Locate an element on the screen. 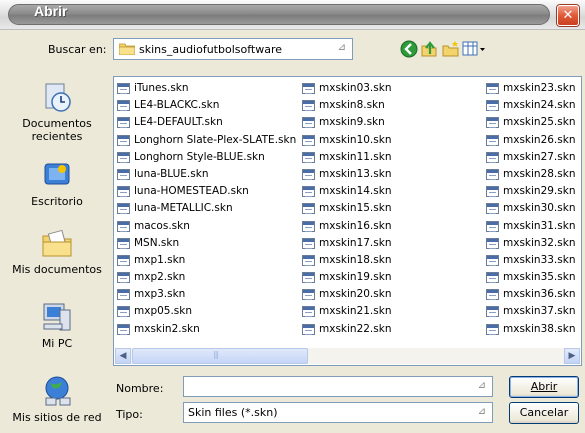  file-name: mxskin25.skn is located at coordinates (539, 122).